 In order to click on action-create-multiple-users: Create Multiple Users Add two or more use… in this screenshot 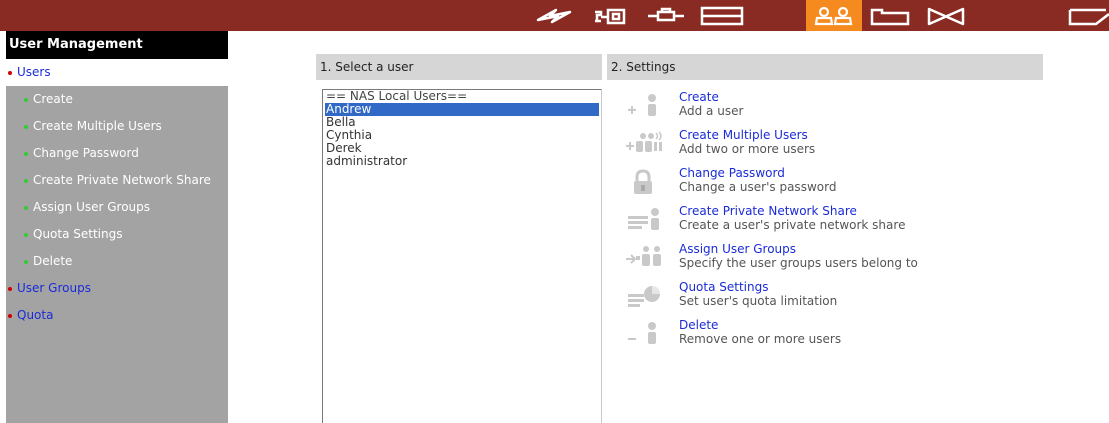, I will do `click(832, 147)`.